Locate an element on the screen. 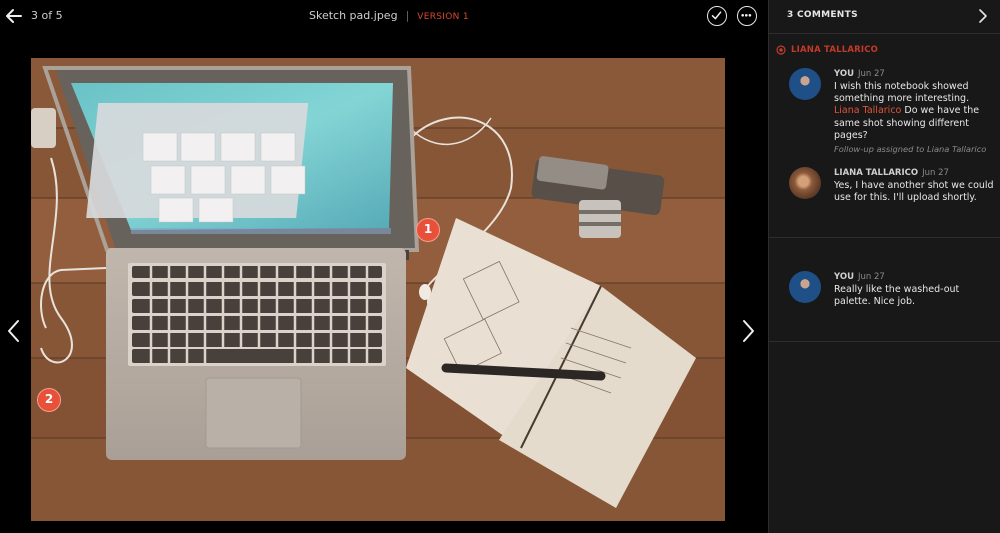  version-link: VERSION 1 is located at coordinates (443, 17).